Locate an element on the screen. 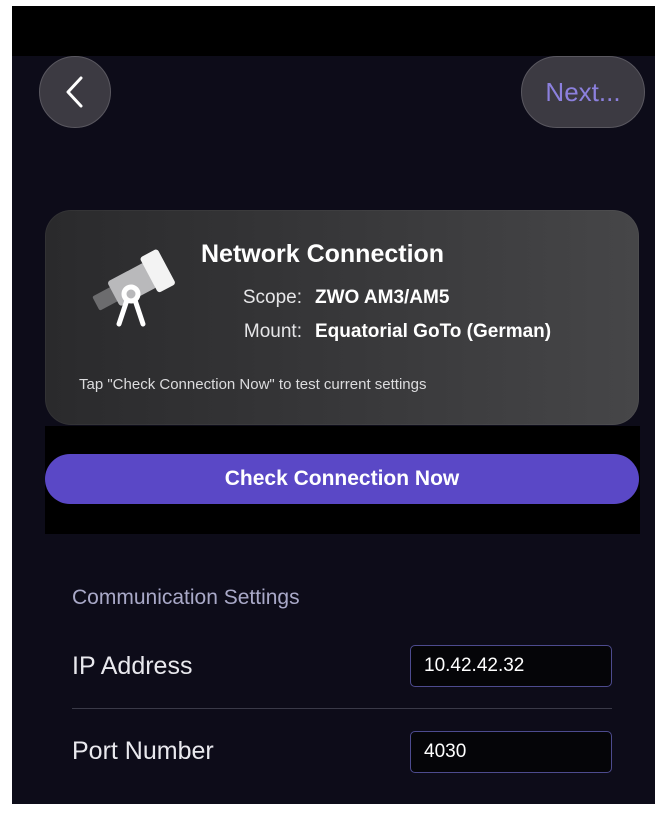  section-title: Communication Settings is located at coordinates (186, 597).